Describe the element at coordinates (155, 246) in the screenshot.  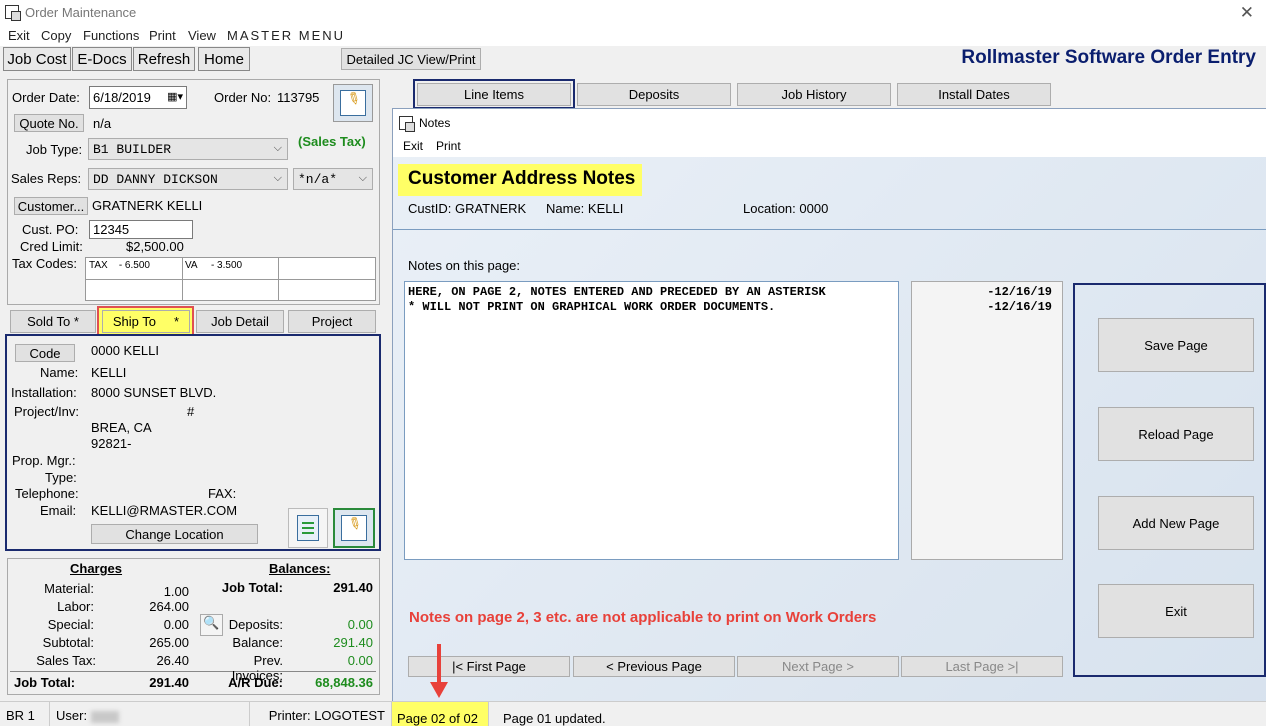
I see `cred-limit-value: $2,500.00` at that location.